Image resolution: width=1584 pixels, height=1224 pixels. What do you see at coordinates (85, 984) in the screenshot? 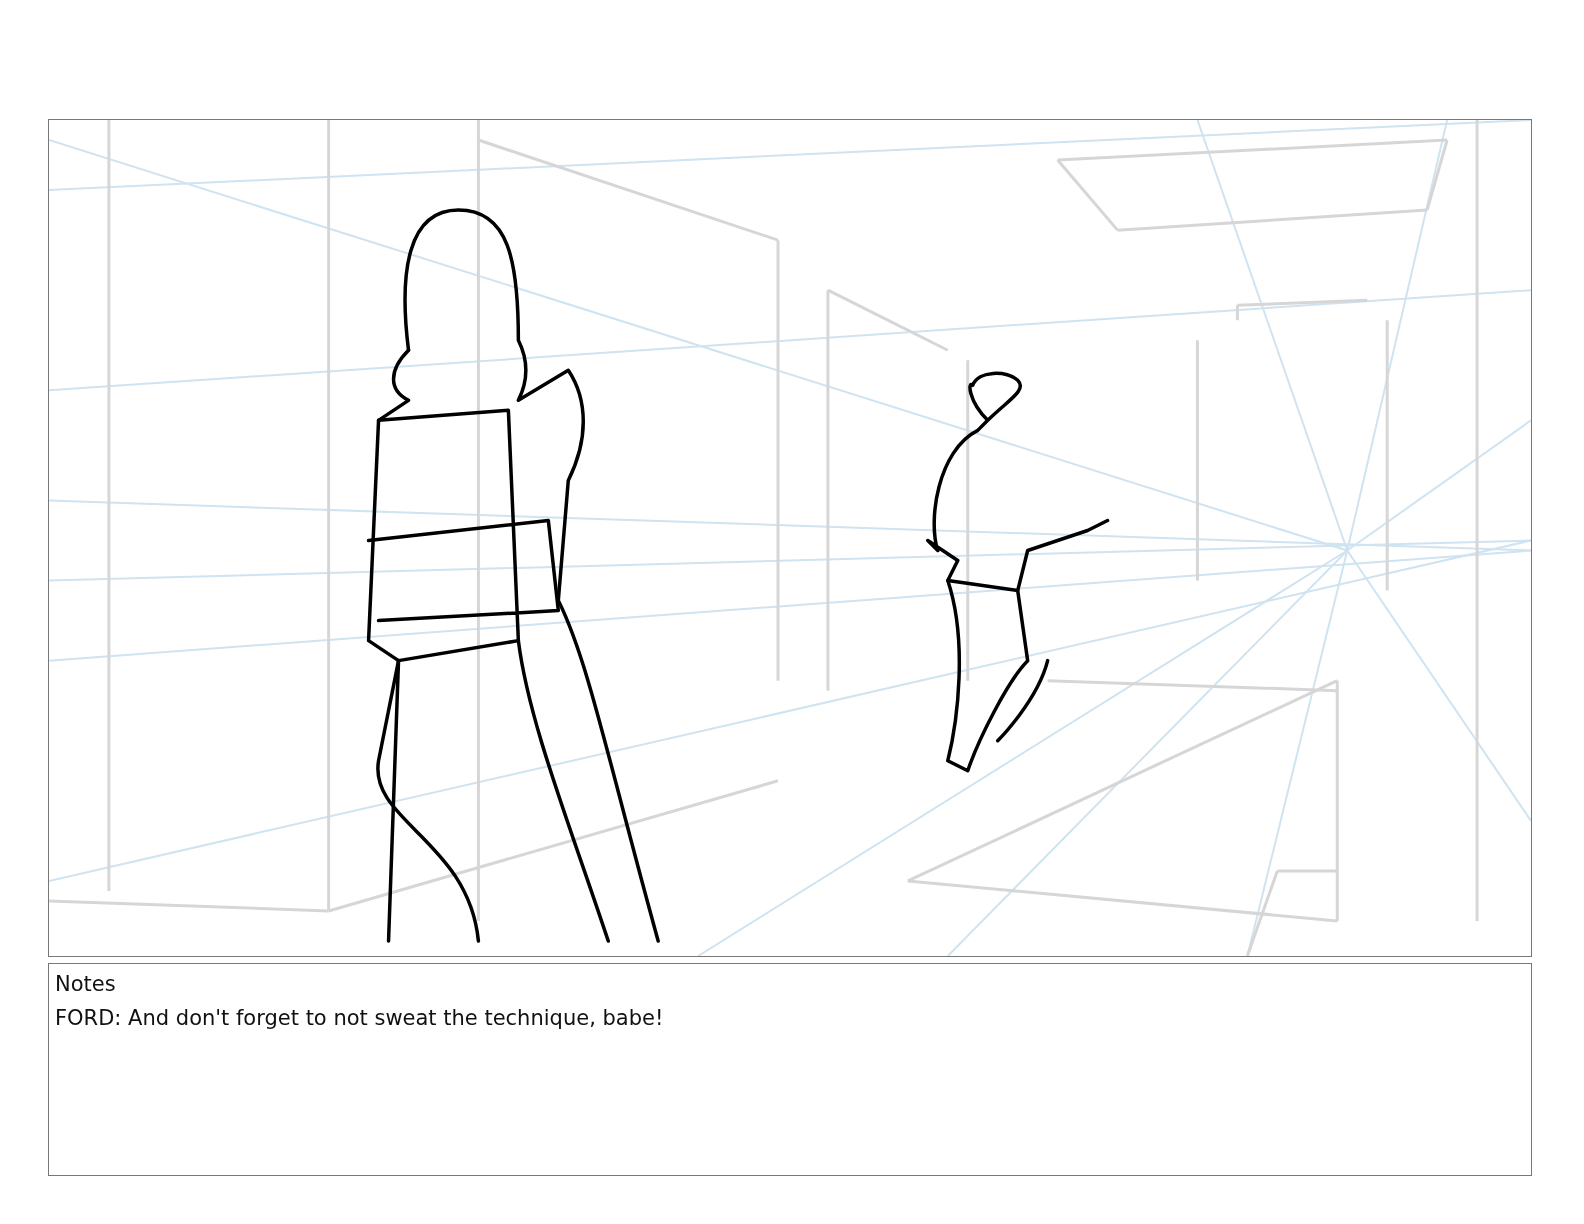
I see `notes-label: Notes` at bounding box center [85, 984].